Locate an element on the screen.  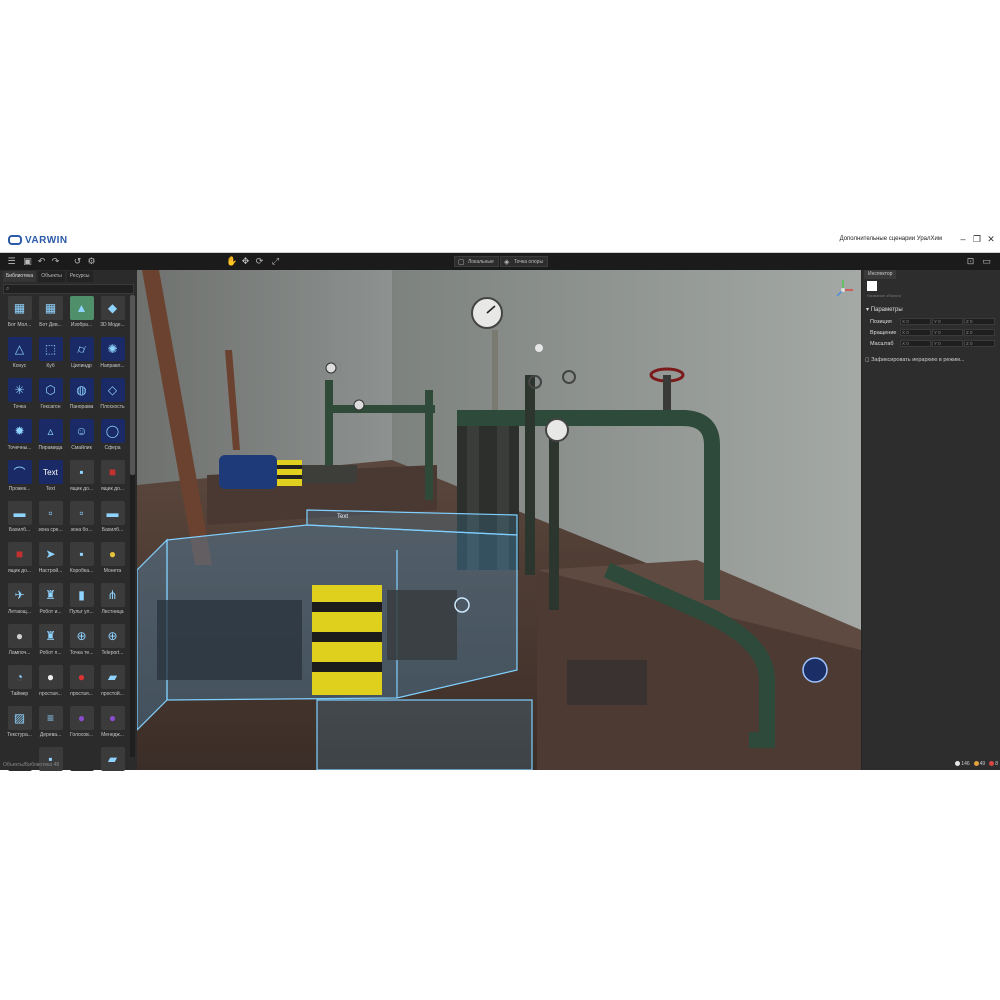
library-item: ◯ Сфера is located at coordinates (112, 437).